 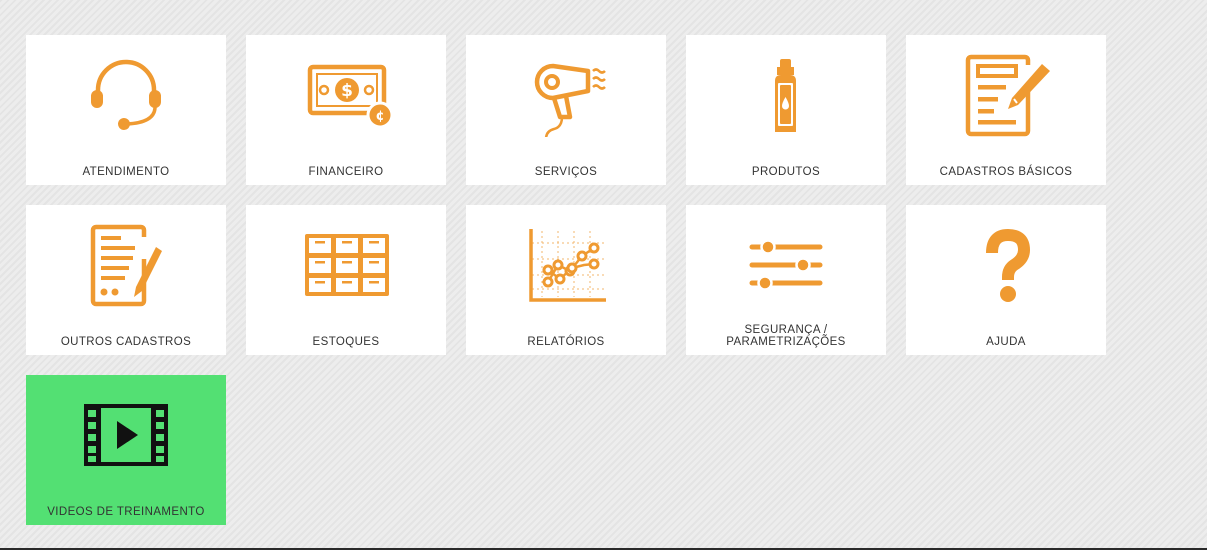 I want to click on film-play-icon, so click(x=126, y=435).